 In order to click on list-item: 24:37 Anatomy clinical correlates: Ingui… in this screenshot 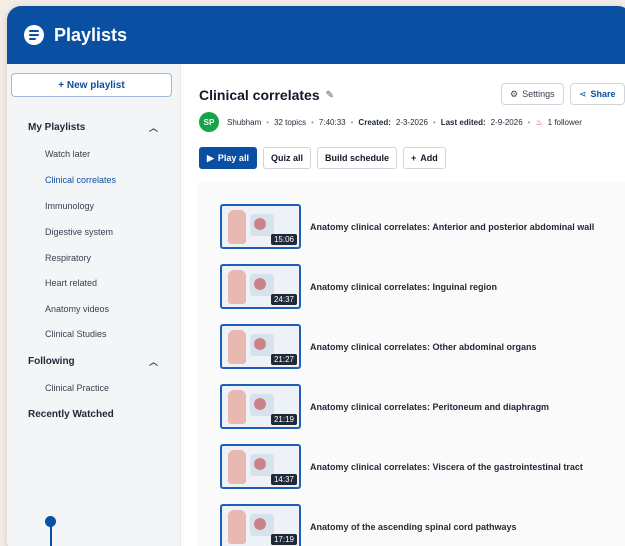, I will do `click(358, 286)`.